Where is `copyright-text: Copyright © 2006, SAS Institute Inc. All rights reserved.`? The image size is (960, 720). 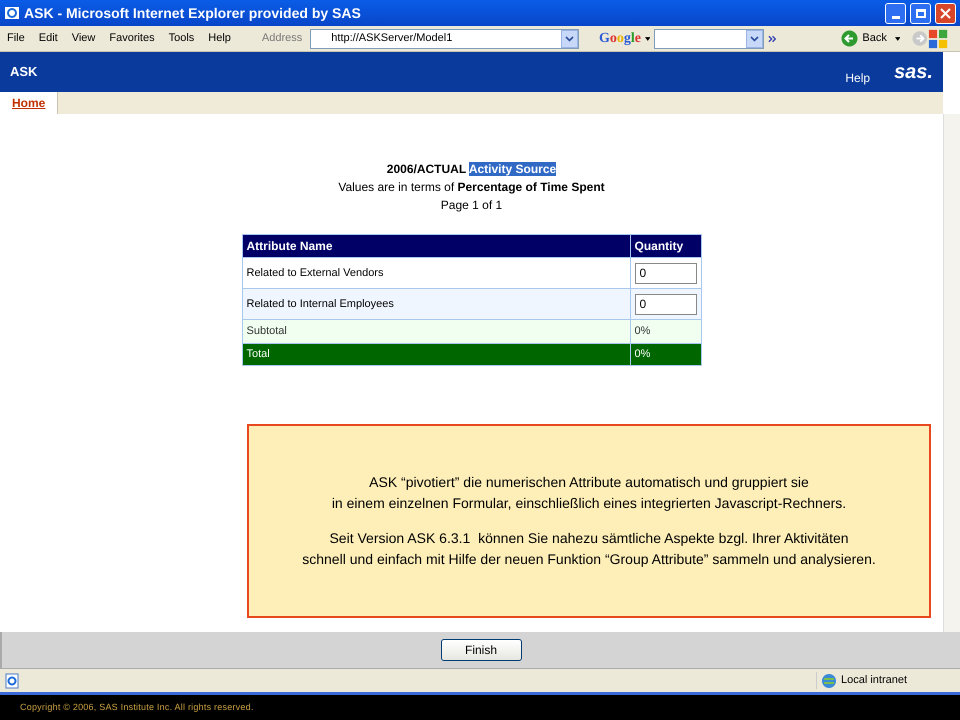 copyright-text: Copyright © 2006, SAS Institute Inc. All rights reserved. is located at coordinates (137, 707).